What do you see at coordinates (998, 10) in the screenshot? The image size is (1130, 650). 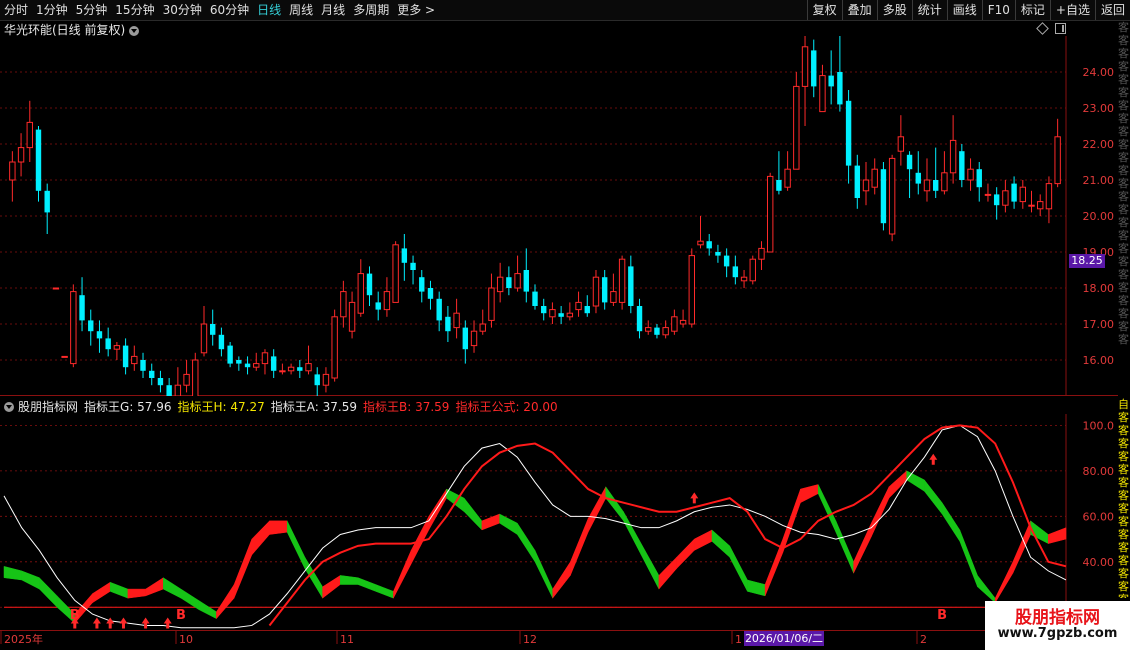 I see `toolbar-button-5: F10` at bounding box center [998, 10].